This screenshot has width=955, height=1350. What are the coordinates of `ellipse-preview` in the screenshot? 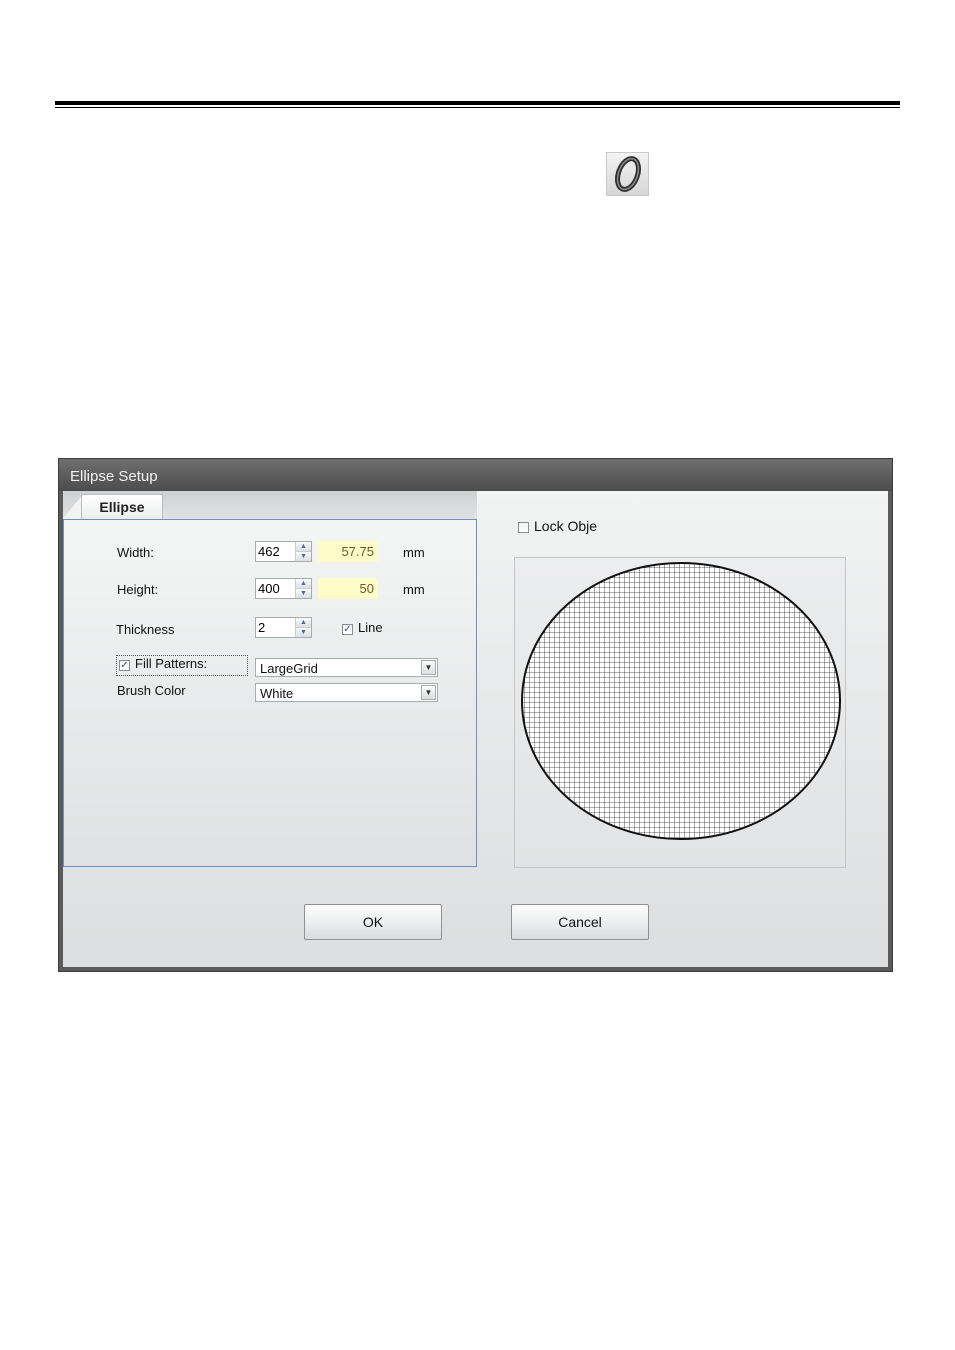 It's located at (680, 712).